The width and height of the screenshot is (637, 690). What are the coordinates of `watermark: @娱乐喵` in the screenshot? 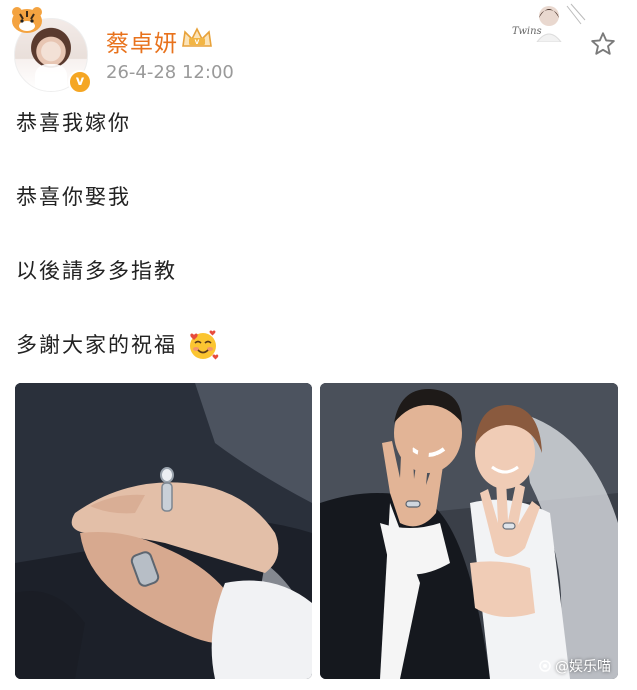 It's located at (574, 666).